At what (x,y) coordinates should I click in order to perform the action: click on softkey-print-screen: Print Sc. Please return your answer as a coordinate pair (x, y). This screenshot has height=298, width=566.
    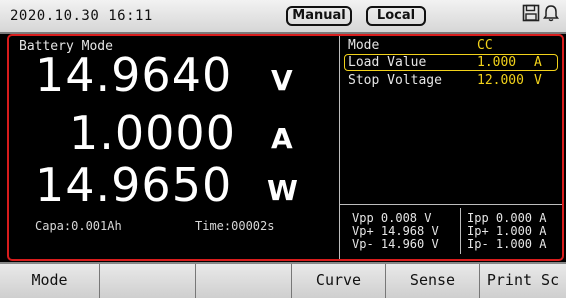
    Looking at the image, I should click on (523, 281).